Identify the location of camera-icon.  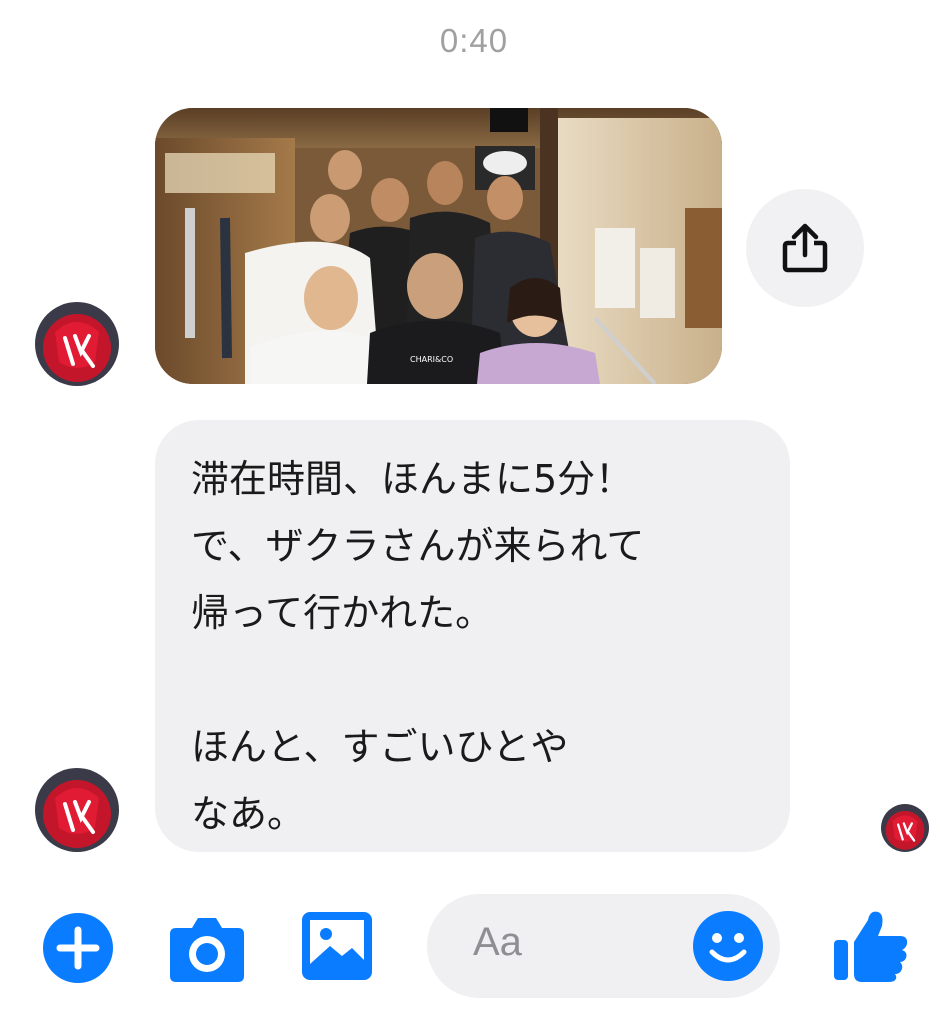
(207, 950).